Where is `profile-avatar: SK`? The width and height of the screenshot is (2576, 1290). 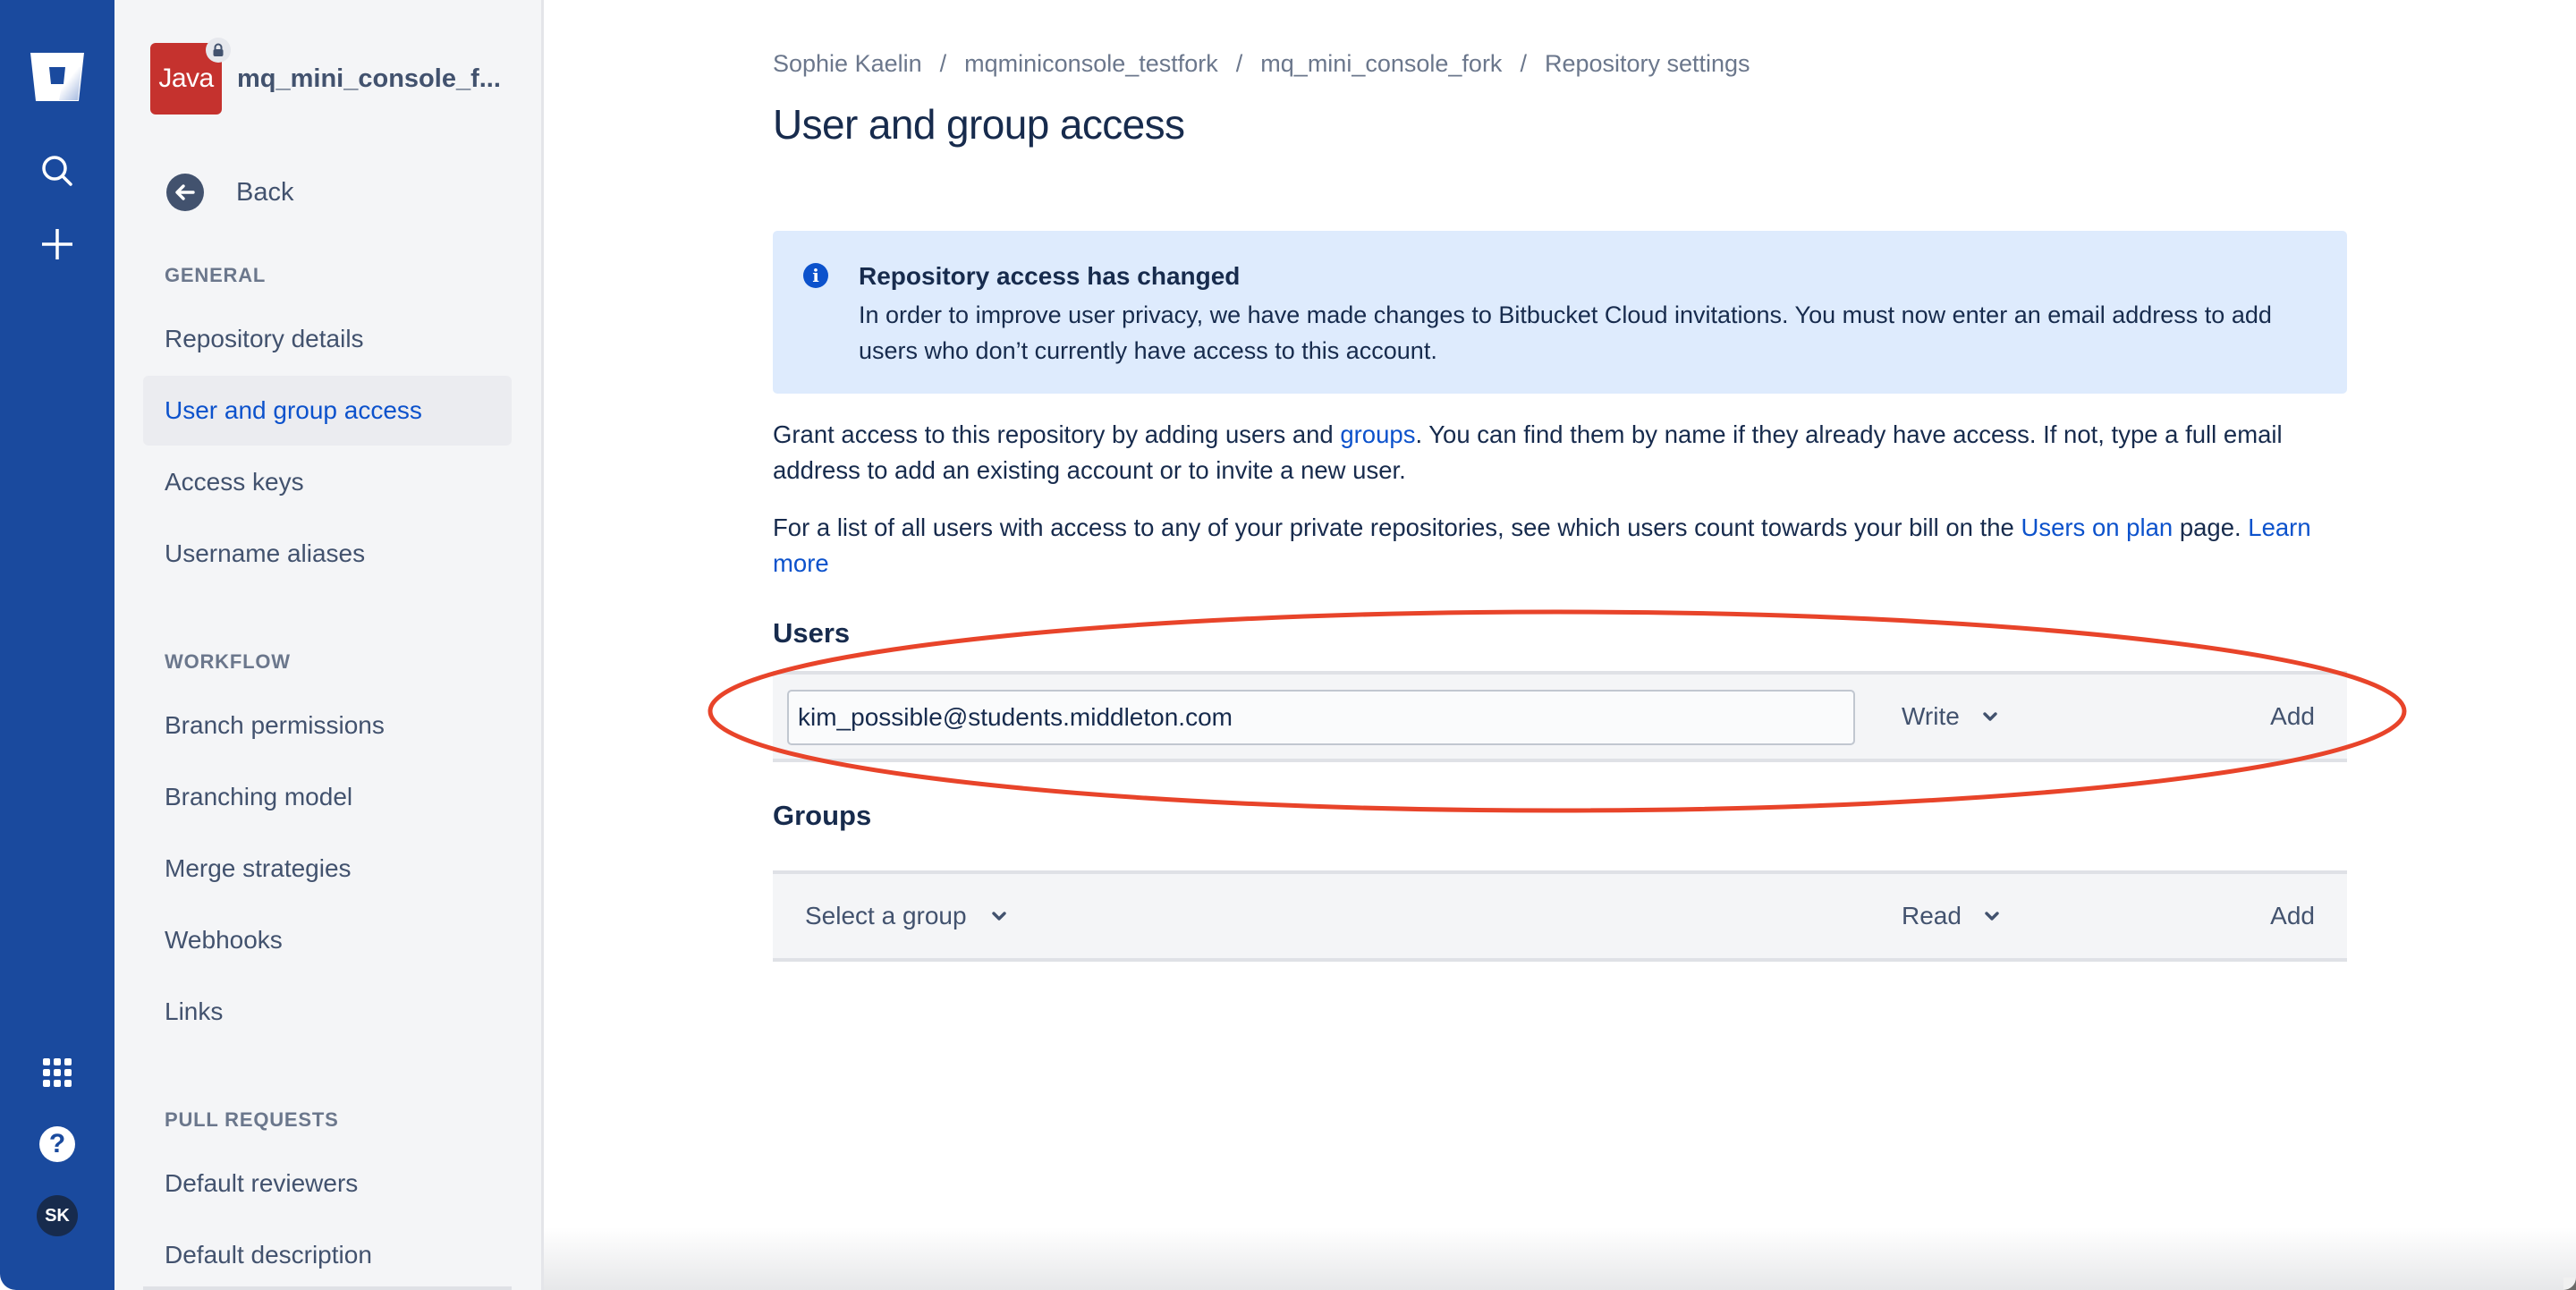
profile-avatar: SK is located at coordinates (57, 1215).